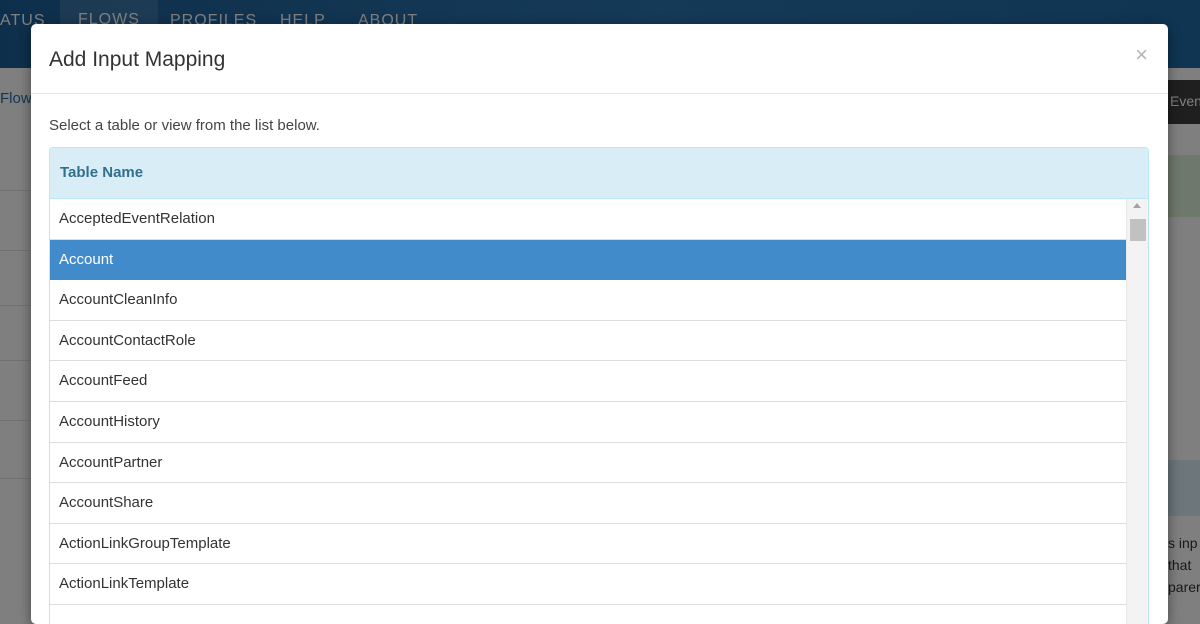  What do you see at coordinates (588, 584) in the screenshot?
I see `table-row: ActionLinkTemplate` at bounding box center [588, 584].